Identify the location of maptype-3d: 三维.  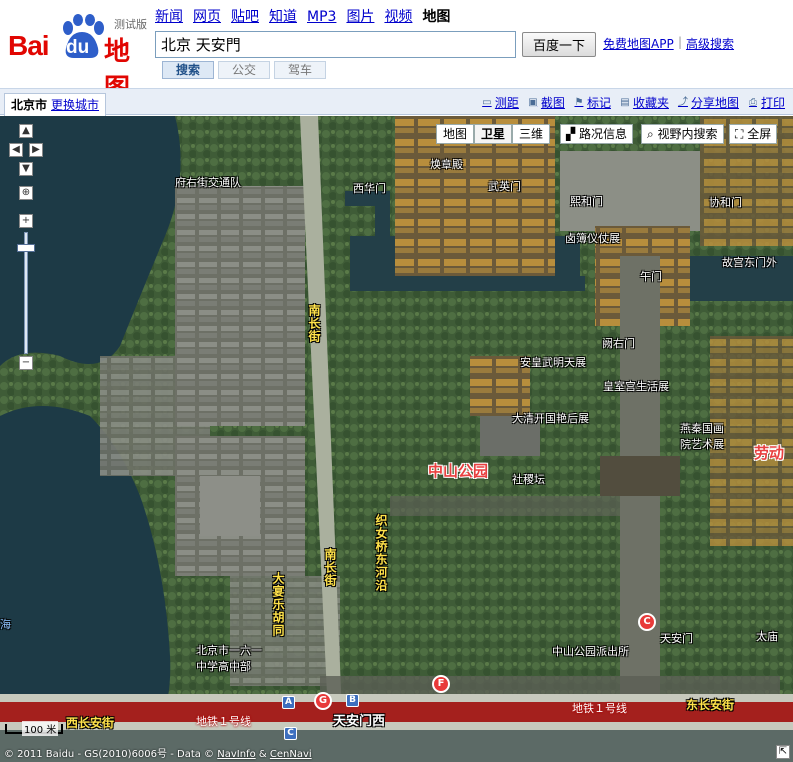
(531, 134).